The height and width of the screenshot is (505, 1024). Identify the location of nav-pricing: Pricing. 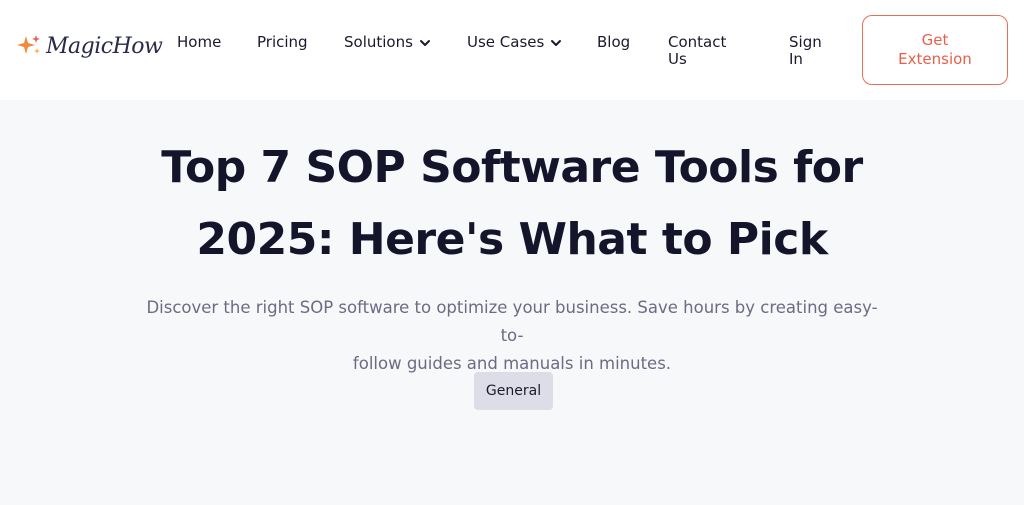
(282, 42).